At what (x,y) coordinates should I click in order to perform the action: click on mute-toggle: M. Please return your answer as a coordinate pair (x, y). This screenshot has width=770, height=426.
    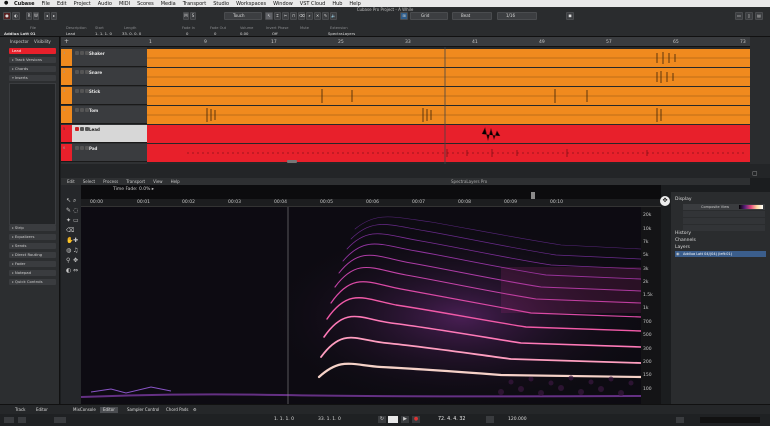
    Looking at the image, I should click on (186, 16).